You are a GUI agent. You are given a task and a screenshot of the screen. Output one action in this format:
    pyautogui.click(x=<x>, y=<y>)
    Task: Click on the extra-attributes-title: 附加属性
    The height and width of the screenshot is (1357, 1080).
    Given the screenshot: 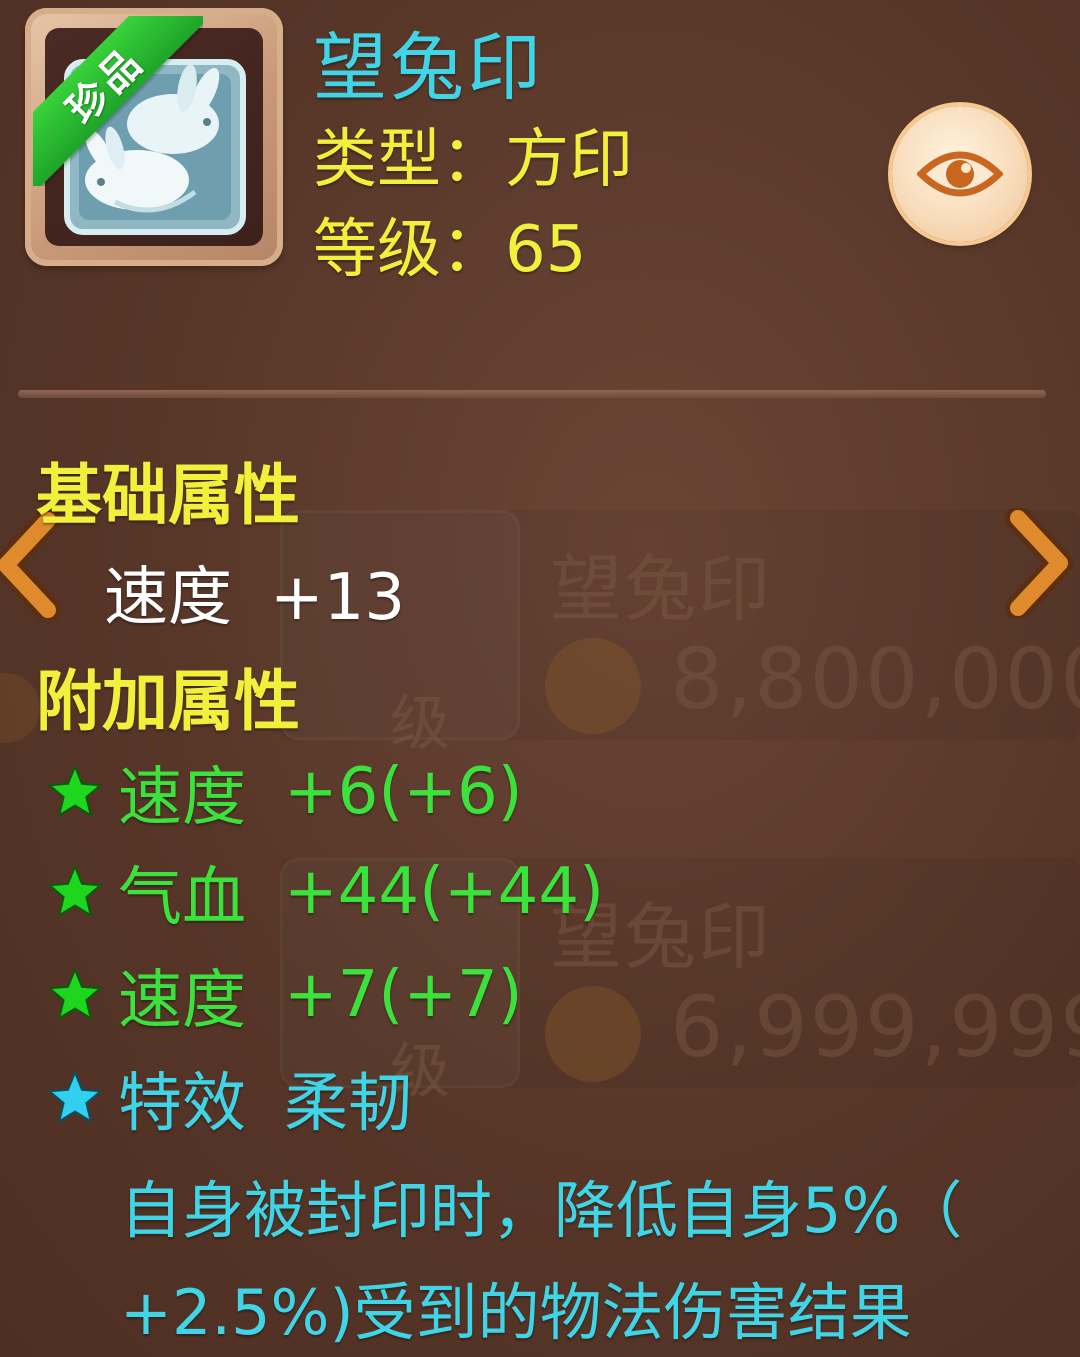 What is the action you would take?
    pyautogui.click(x=168, y=701)
    